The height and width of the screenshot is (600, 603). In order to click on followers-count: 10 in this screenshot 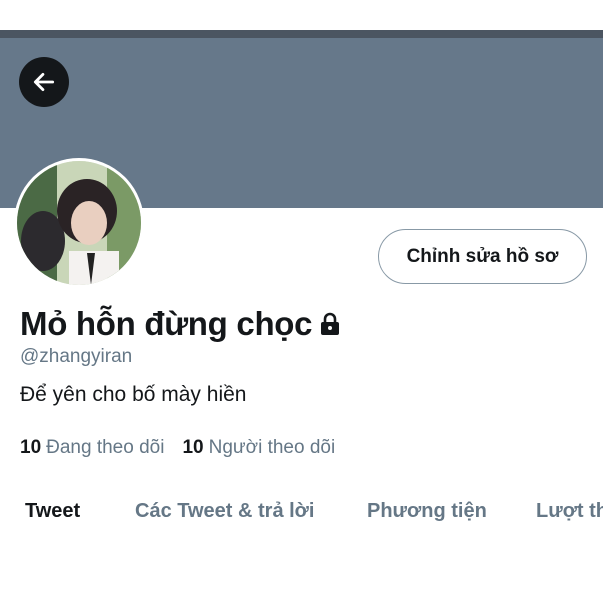, I will do `click(193, 447)`.